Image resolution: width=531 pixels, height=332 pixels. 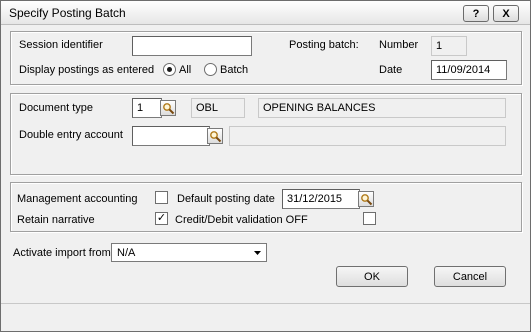 I want to click on radio-batch-label: Batch, so click(x=234, y=70).